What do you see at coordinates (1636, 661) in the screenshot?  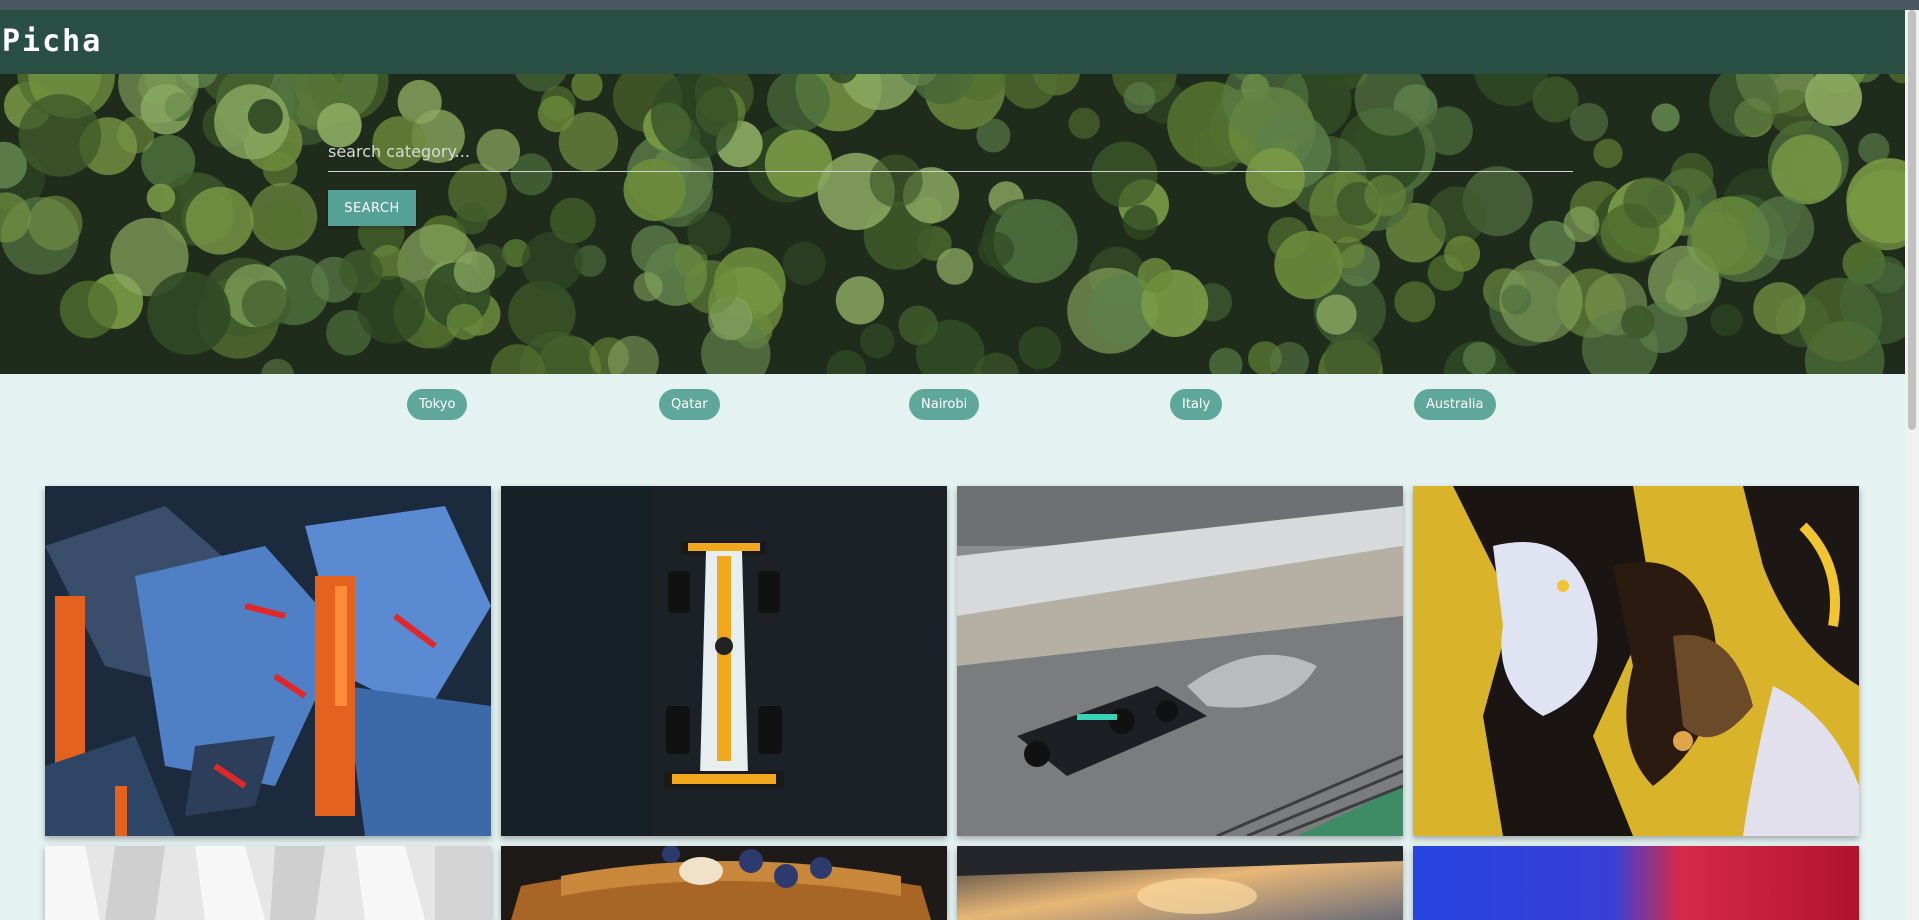 I see `gallery-photo-abstract-fluid` at bounding box center [1636, 661].